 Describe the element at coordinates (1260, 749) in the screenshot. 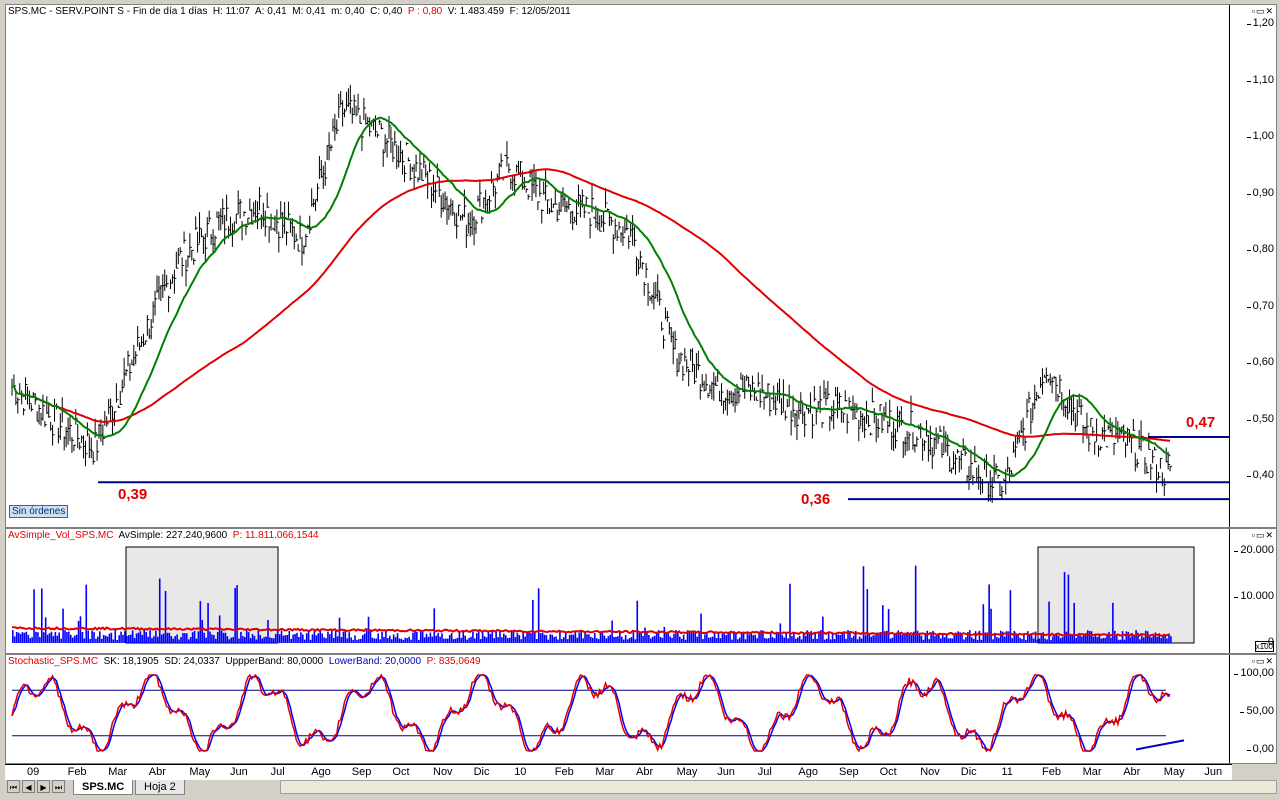

I see `stoch-y-tick: 0,00` at that location.